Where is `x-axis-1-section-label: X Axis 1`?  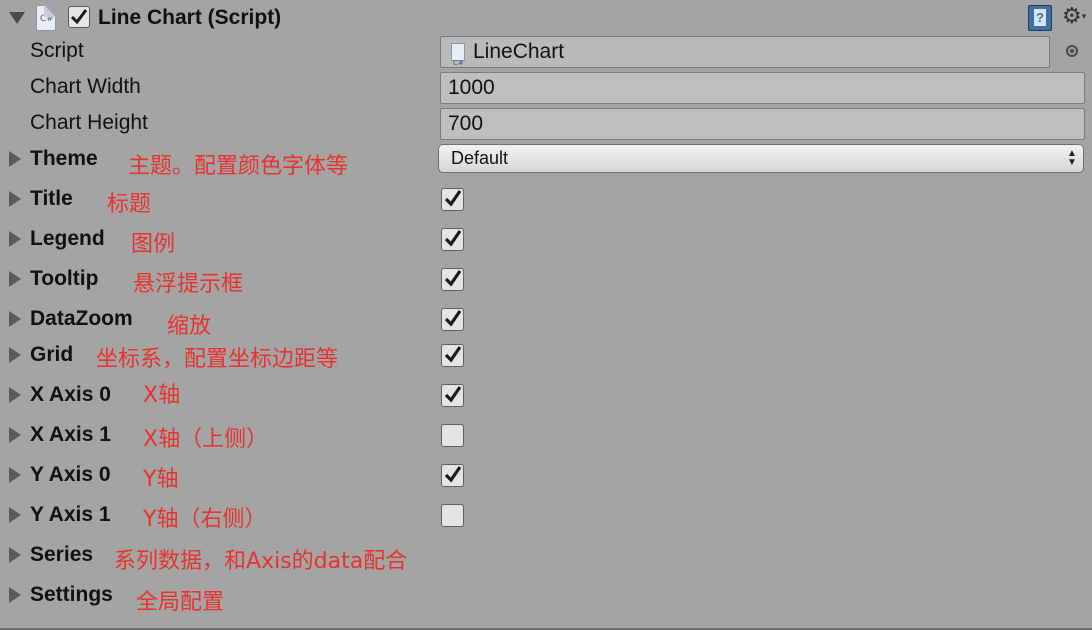 x-axis-1-section-label: X Axis 1 is located at coordinates (70, 435).